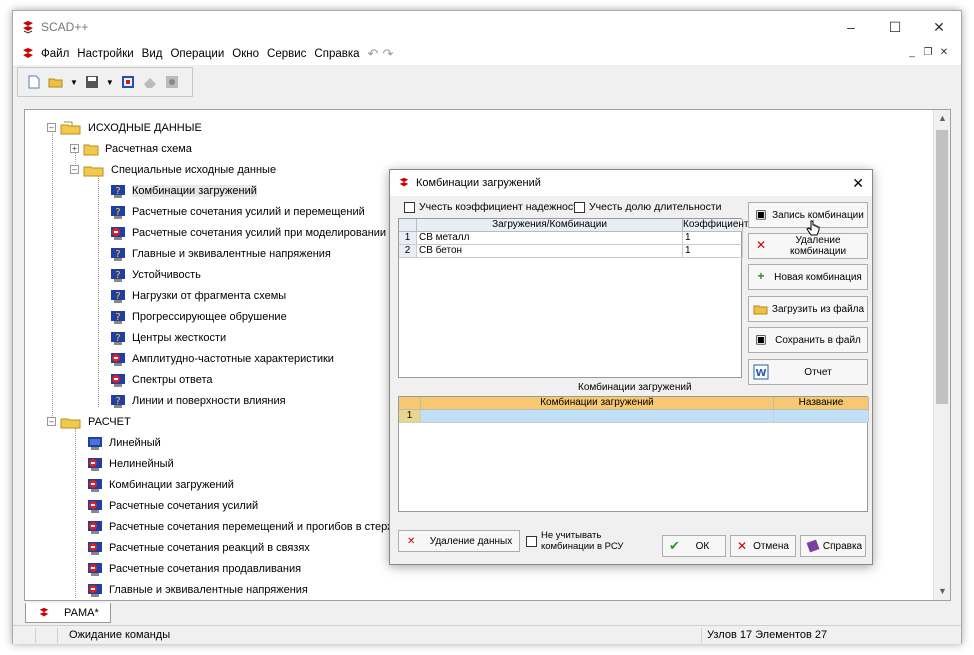 Image resolution: width=974 pixels, height=655 pixels. What do you see at coordinates (28, 27) in the screenshot?
I see `scad-logo-icon` at bounding box center [28, 27].